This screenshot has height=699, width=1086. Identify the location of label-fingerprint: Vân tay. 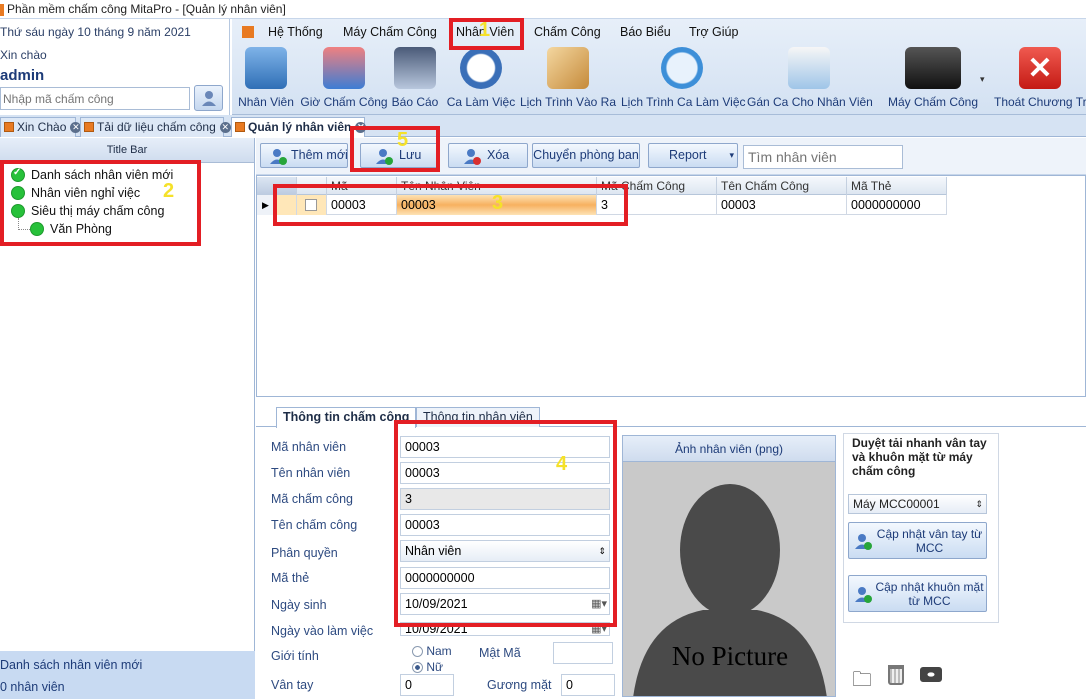
(292, 685).